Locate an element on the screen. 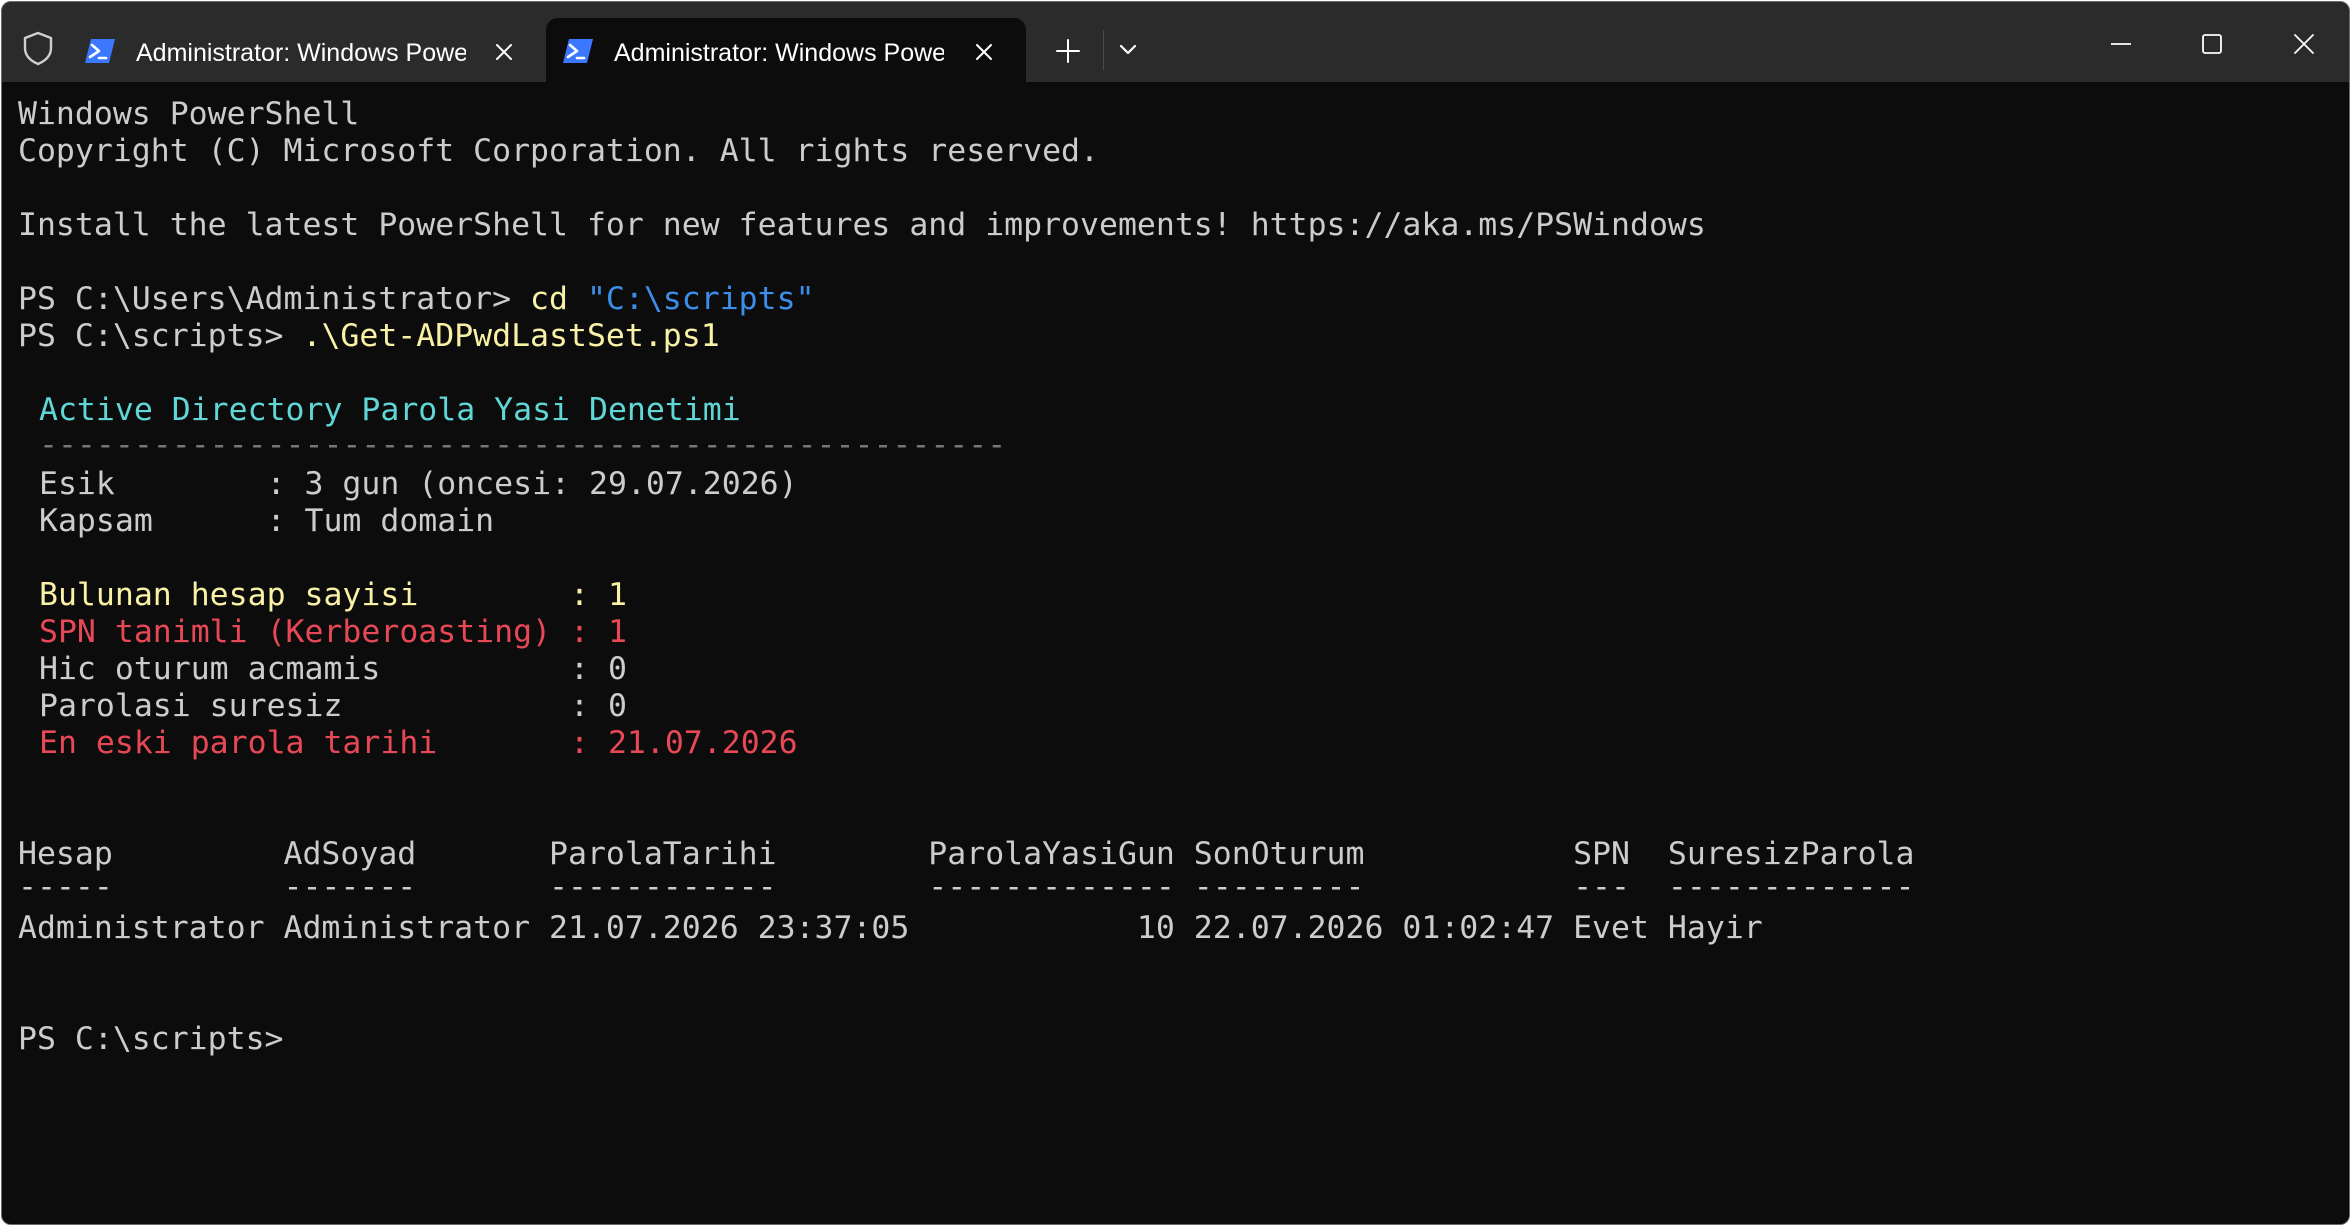 Image resolution: width=2350 pixels, height=1225 pixels. command-name: cd is located at coordinates (549, 299).